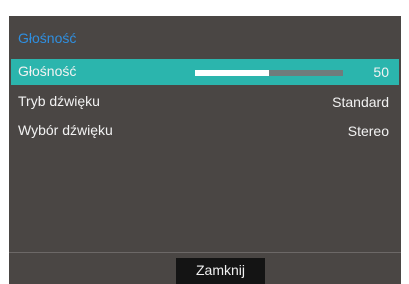 The height and width of the screenshot is (284, 409). Describe the element at coordinates (205, 131) in the screenshot. I see `menu-item-sound-select: Wybór dźwięku Stereo` at that location.